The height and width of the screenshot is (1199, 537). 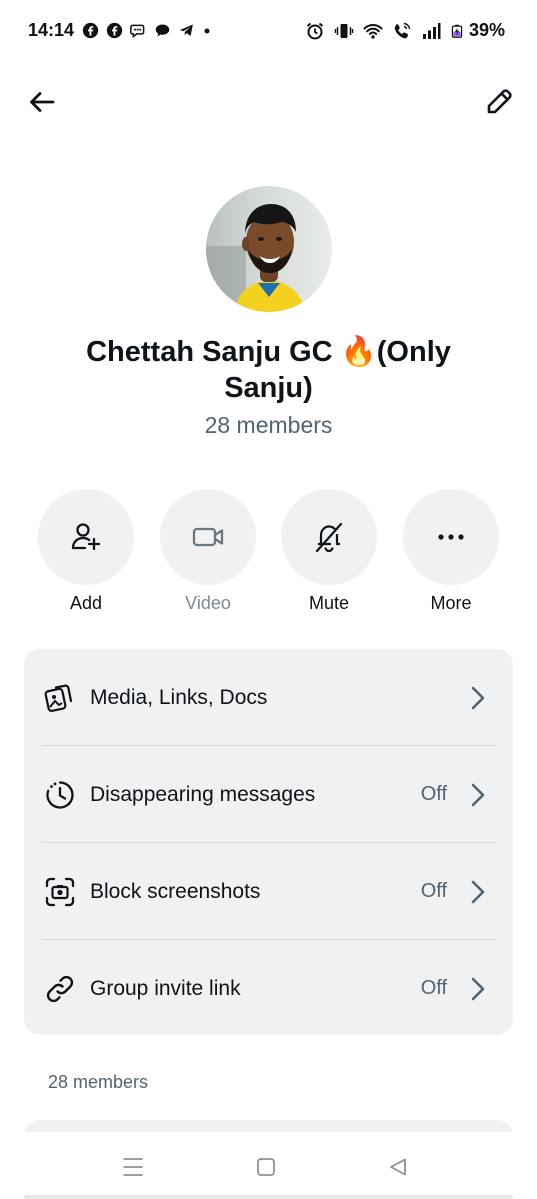 I want to click on block-screenshots-row: Block screenshots Off, so click(x=268, y=891).